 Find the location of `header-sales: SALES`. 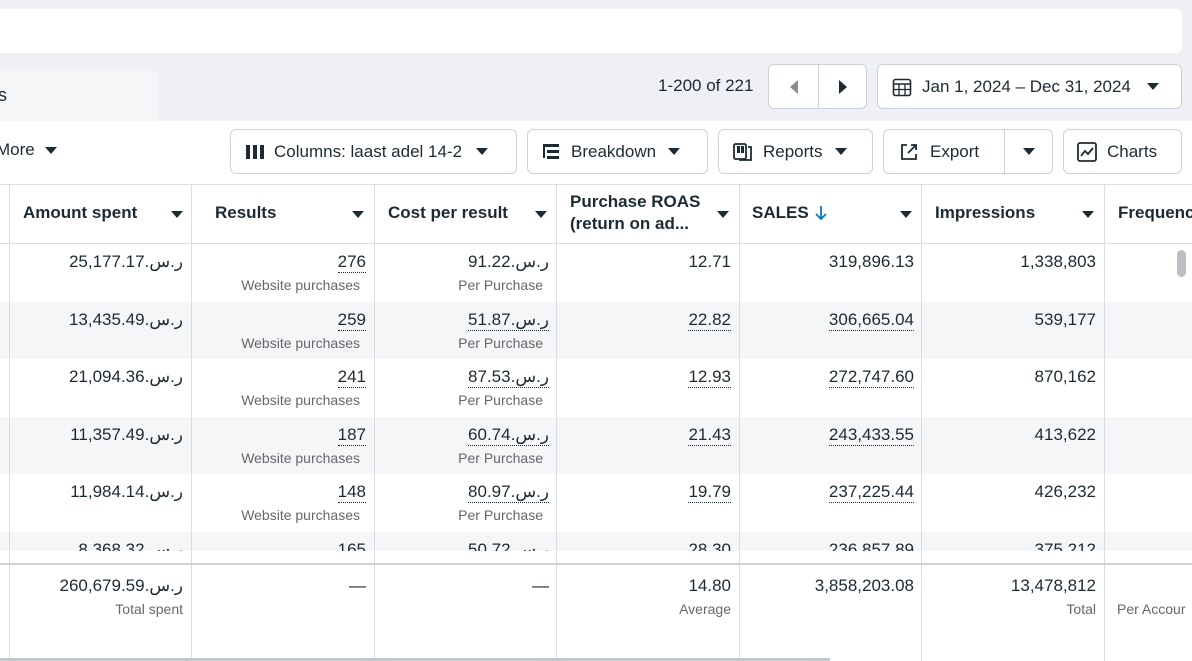

header-sales: SALES is located at coordinates (834, 213).